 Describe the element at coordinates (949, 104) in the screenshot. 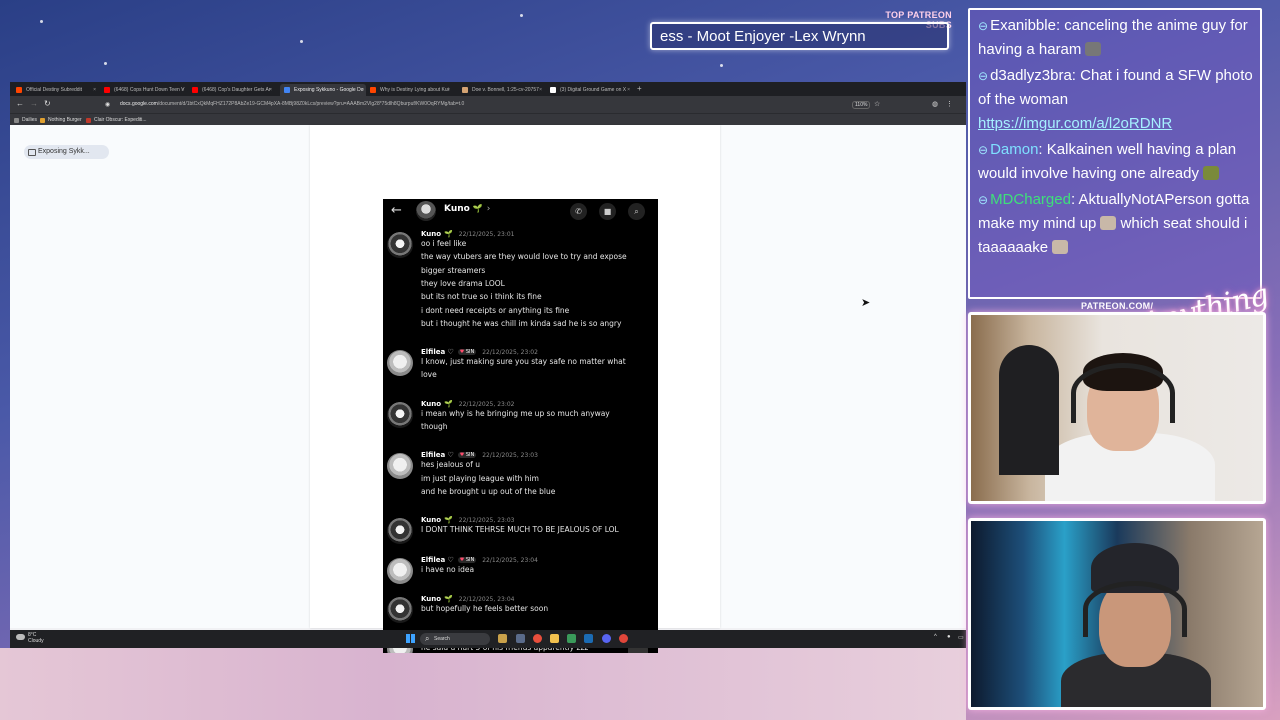

I see `menu-icon: ⋮` at that location.